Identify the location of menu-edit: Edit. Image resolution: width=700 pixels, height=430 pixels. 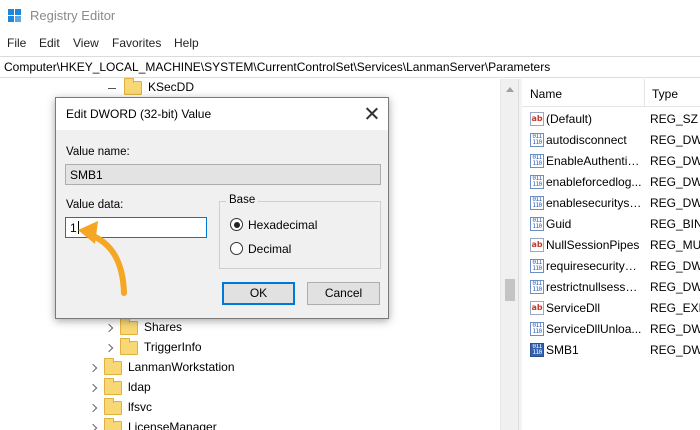
(49, 43).